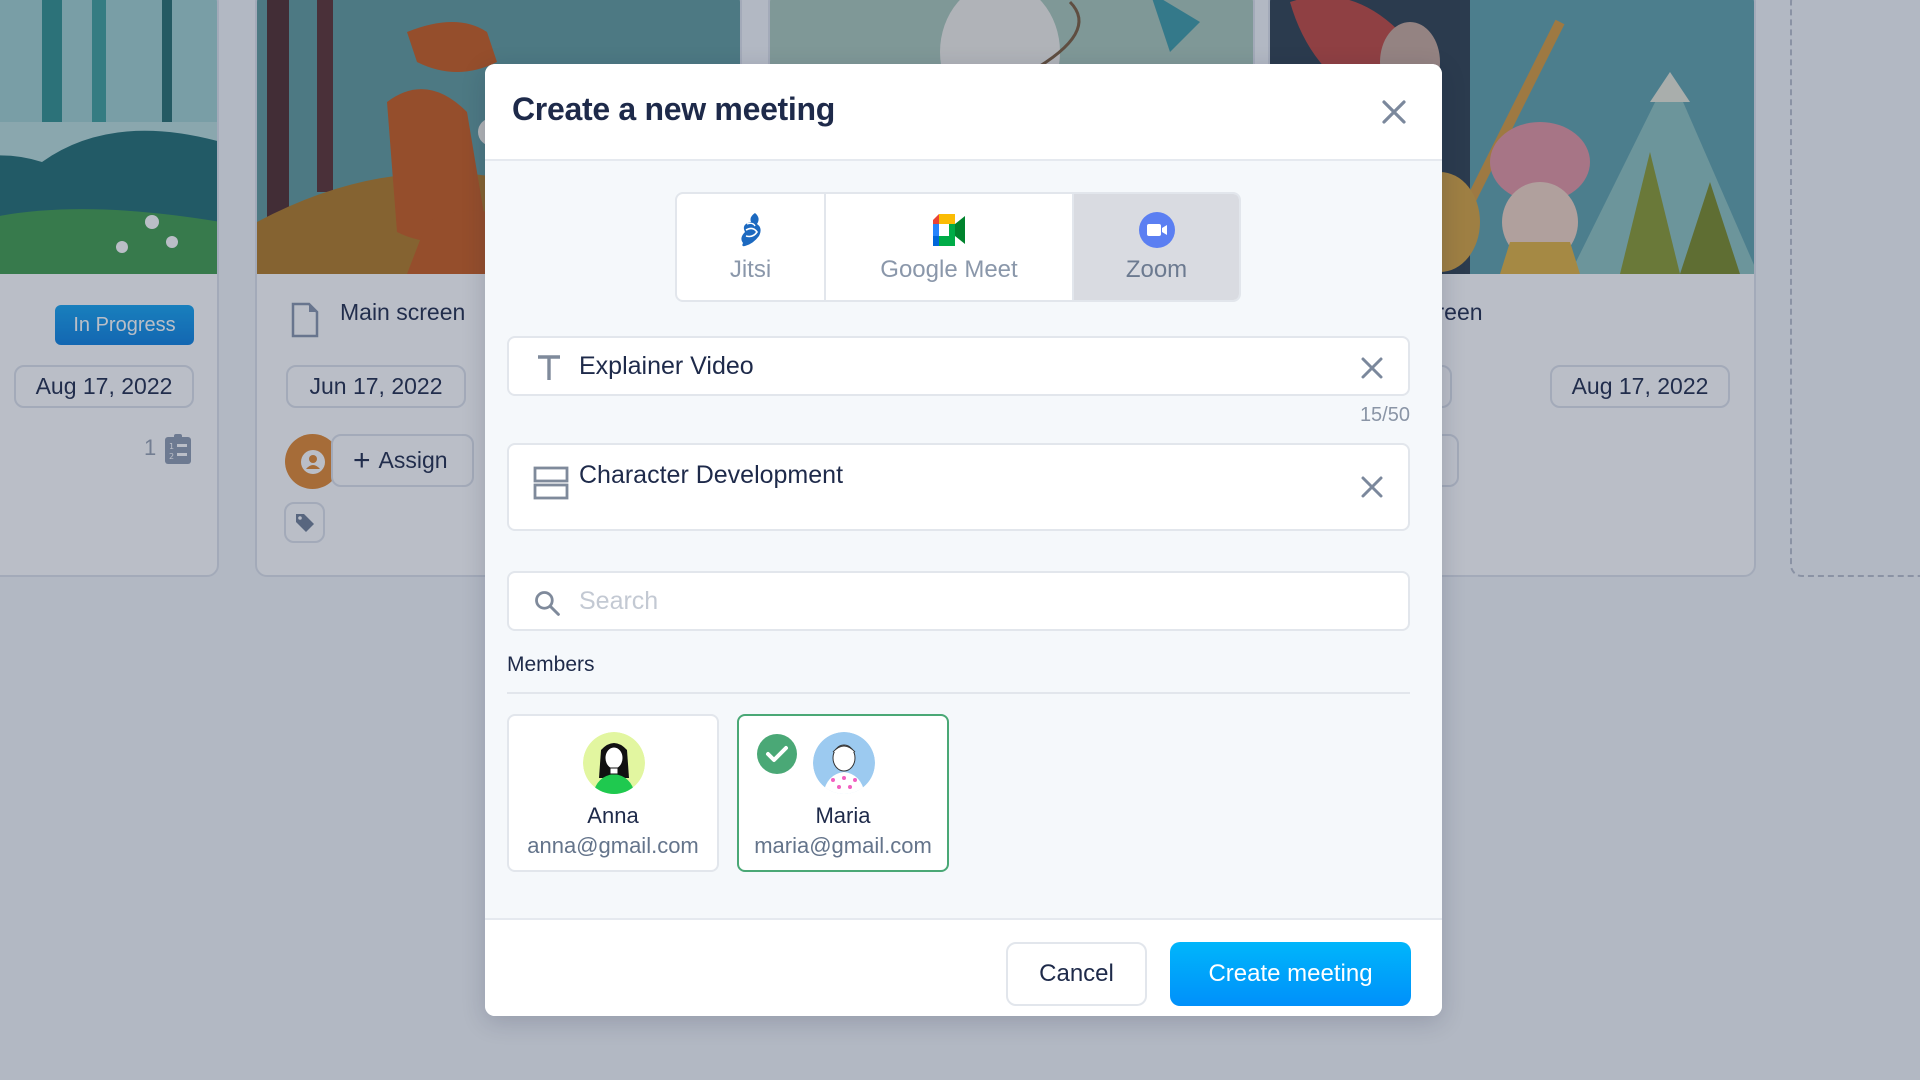 The height and width of the screenshot is (1080, 1920). What do you see at coordinates (750, 269) in the screenshot?
I see `provider-label: Jitsi` at bounding box center [750, 269].